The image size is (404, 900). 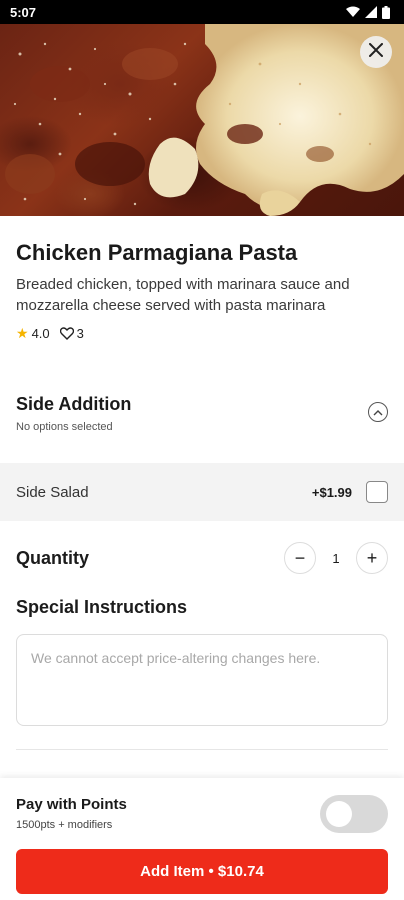 I want to click on signal-icon, so click(x=371, y=12).